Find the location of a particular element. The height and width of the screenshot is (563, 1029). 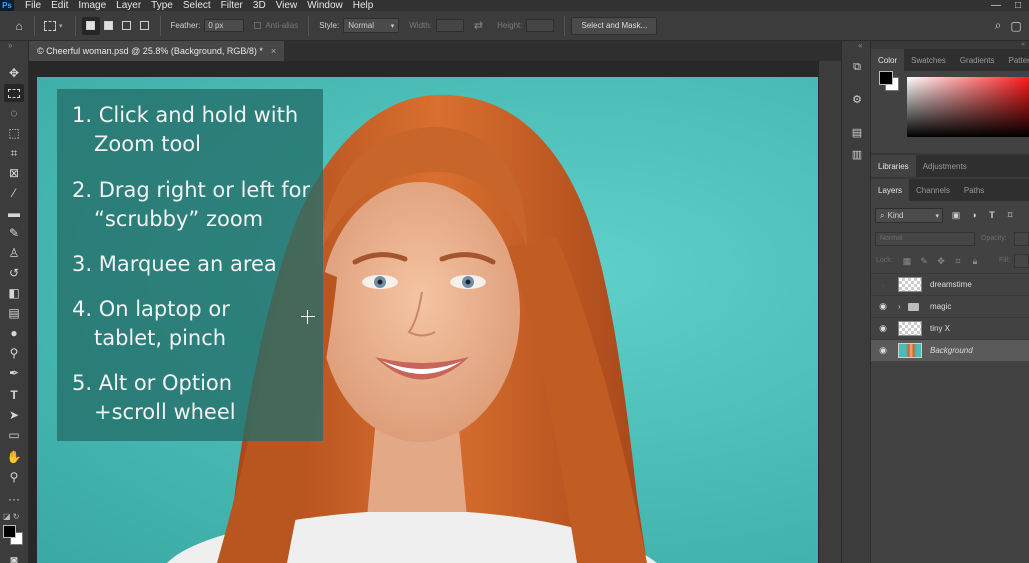

healing-brush-tool-icon: ▬ is located at coordinates (14, 213).